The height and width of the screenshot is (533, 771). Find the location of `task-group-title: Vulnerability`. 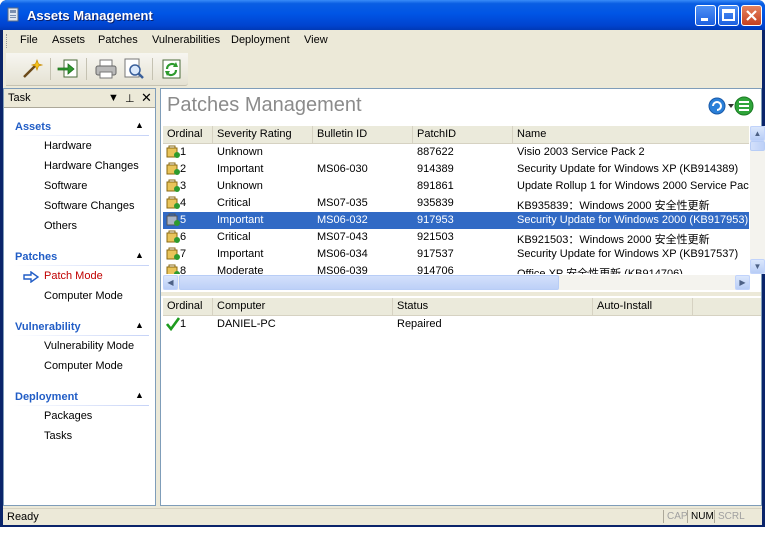

task-group-title: Vulnerability is located at coordinates (48, 327).